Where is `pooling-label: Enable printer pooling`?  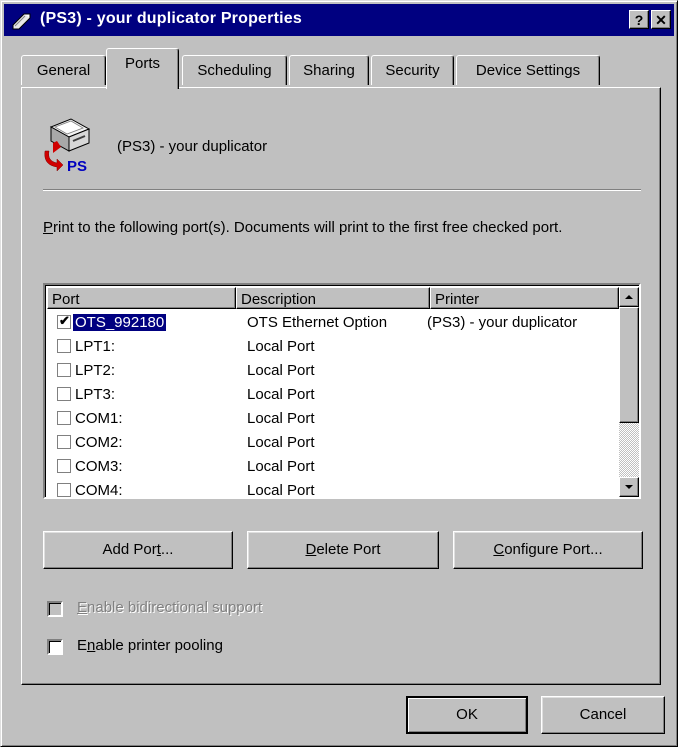 pooling-label: Enable printer pooling is located at coordinates (150, 645).